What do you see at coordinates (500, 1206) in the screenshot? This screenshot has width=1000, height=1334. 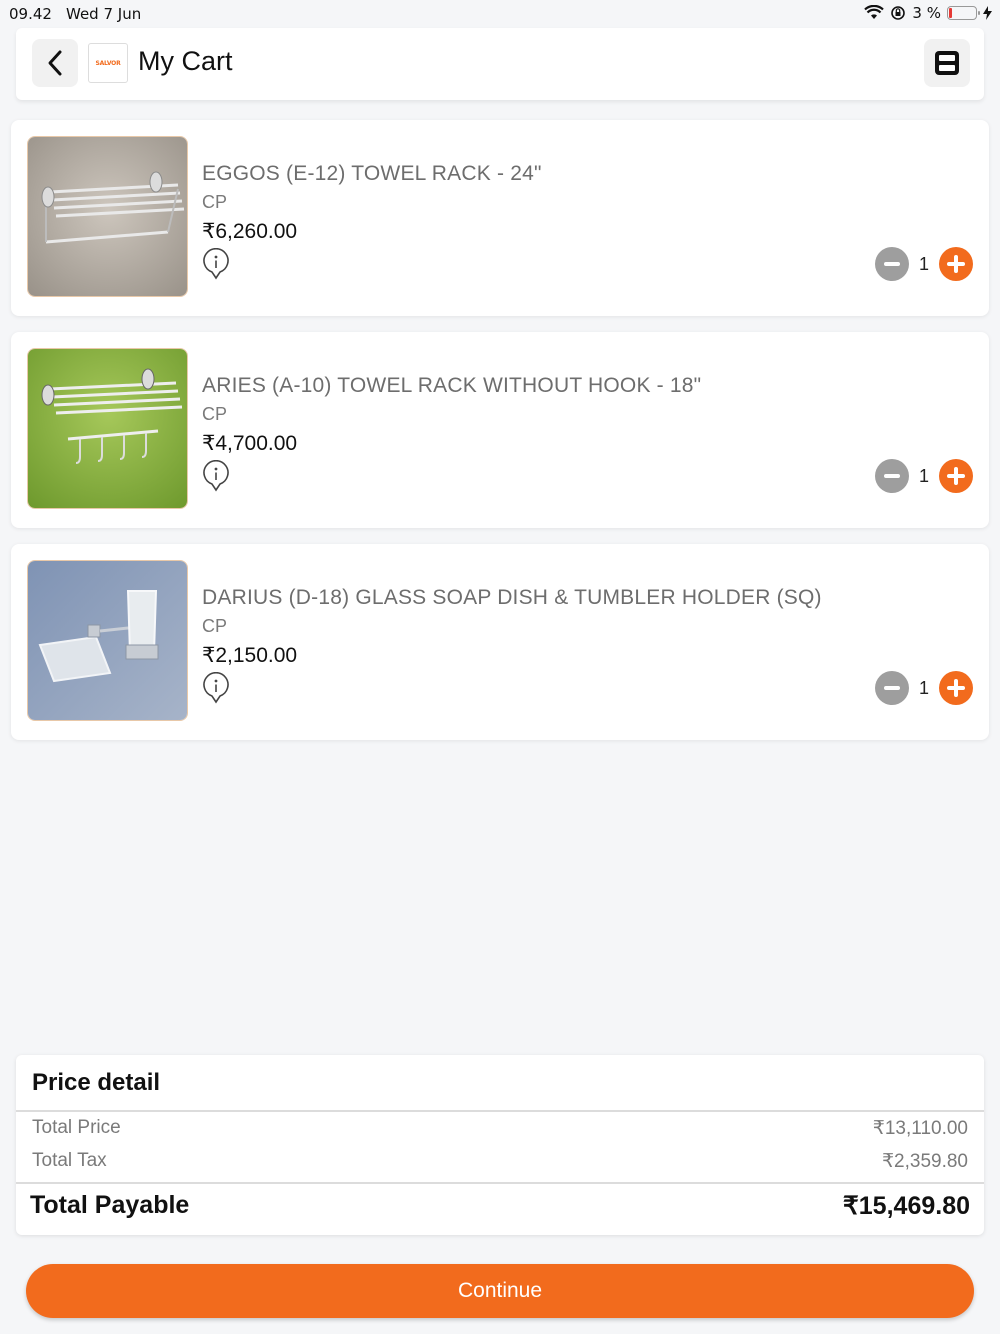 I see `total-payable-row: Total Payable ₹15,469.80` at bounding box center [500, 1206].